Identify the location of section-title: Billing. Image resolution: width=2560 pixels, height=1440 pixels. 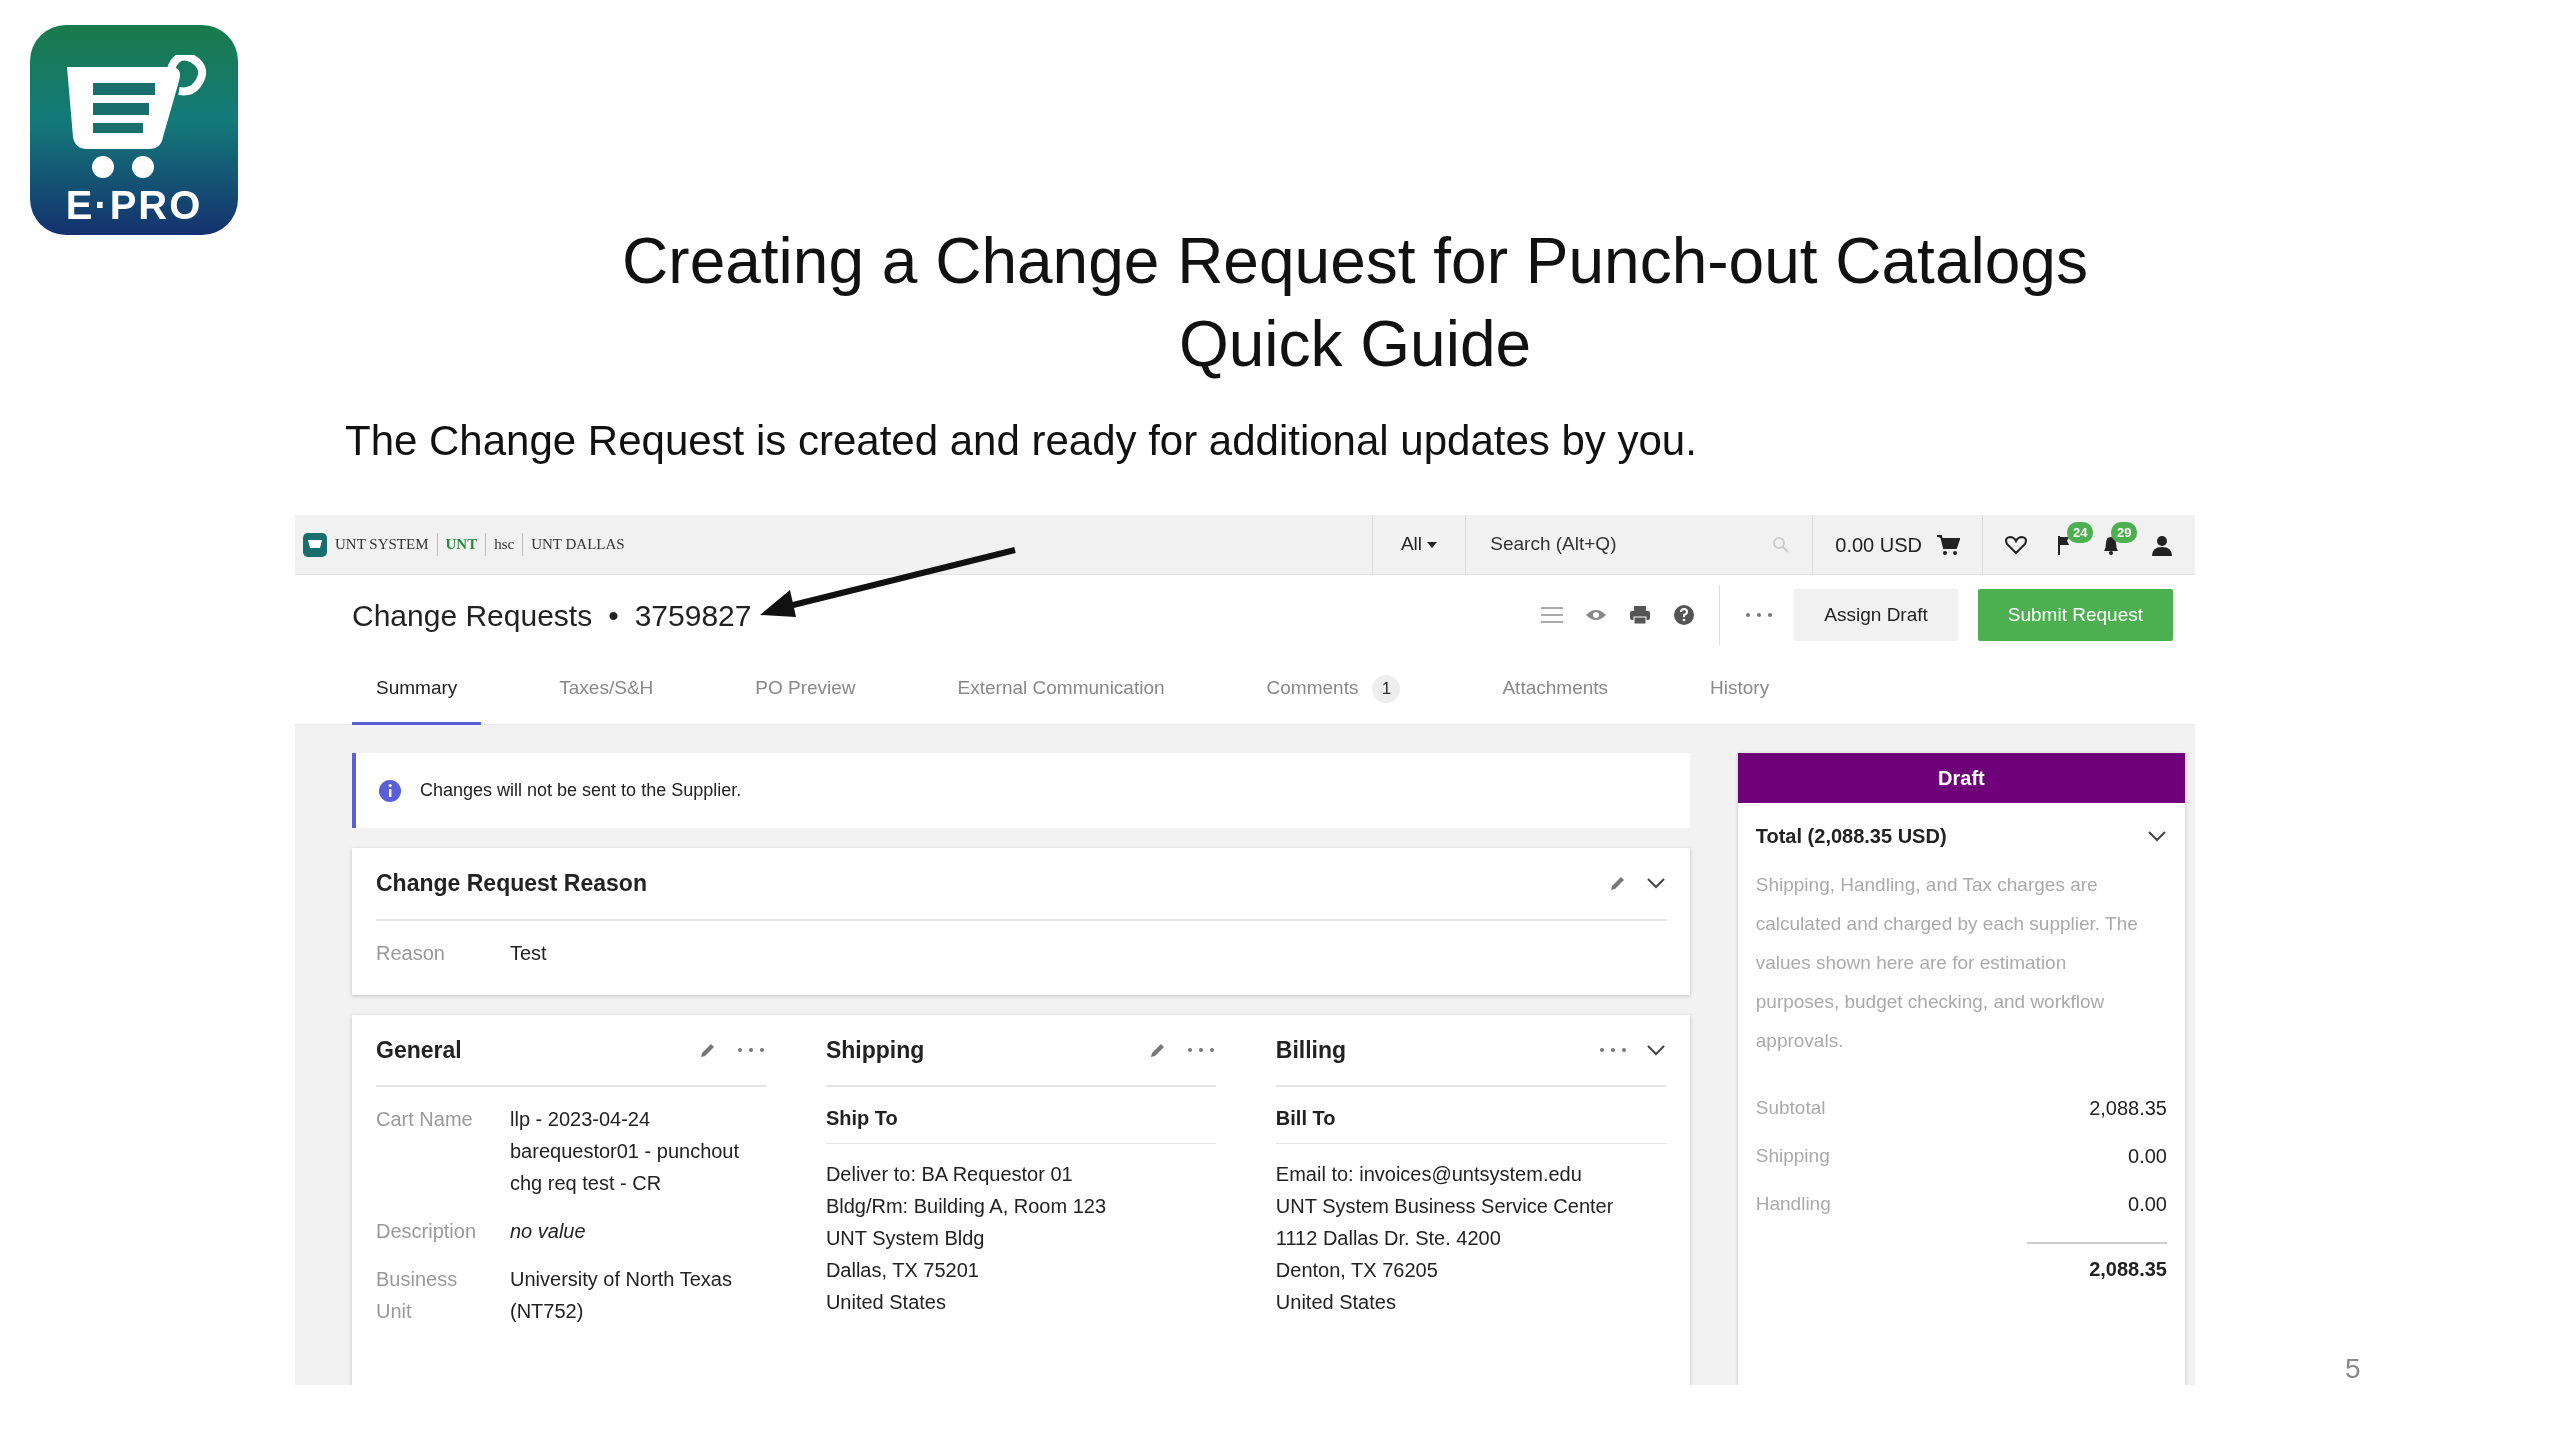
(1311, 1050).